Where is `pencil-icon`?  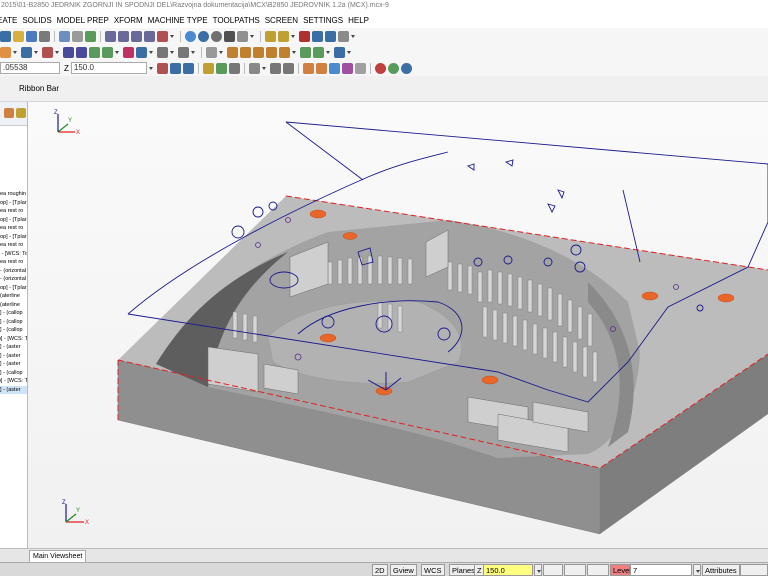 pencil-icon is located at coordinates (270, 36).